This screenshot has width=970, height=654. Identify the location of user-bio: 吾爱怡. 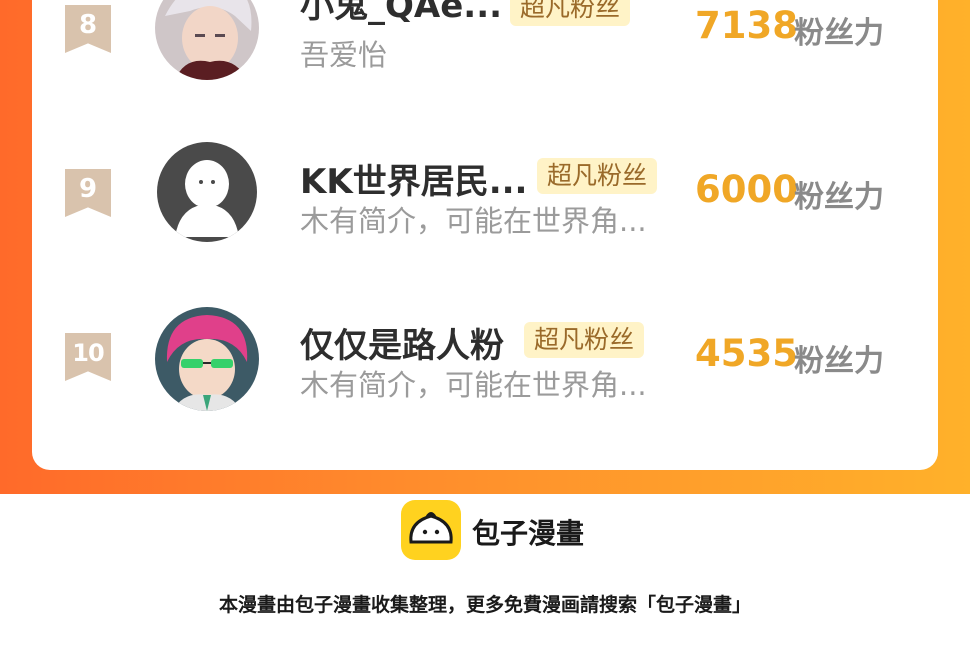
(344, 55).